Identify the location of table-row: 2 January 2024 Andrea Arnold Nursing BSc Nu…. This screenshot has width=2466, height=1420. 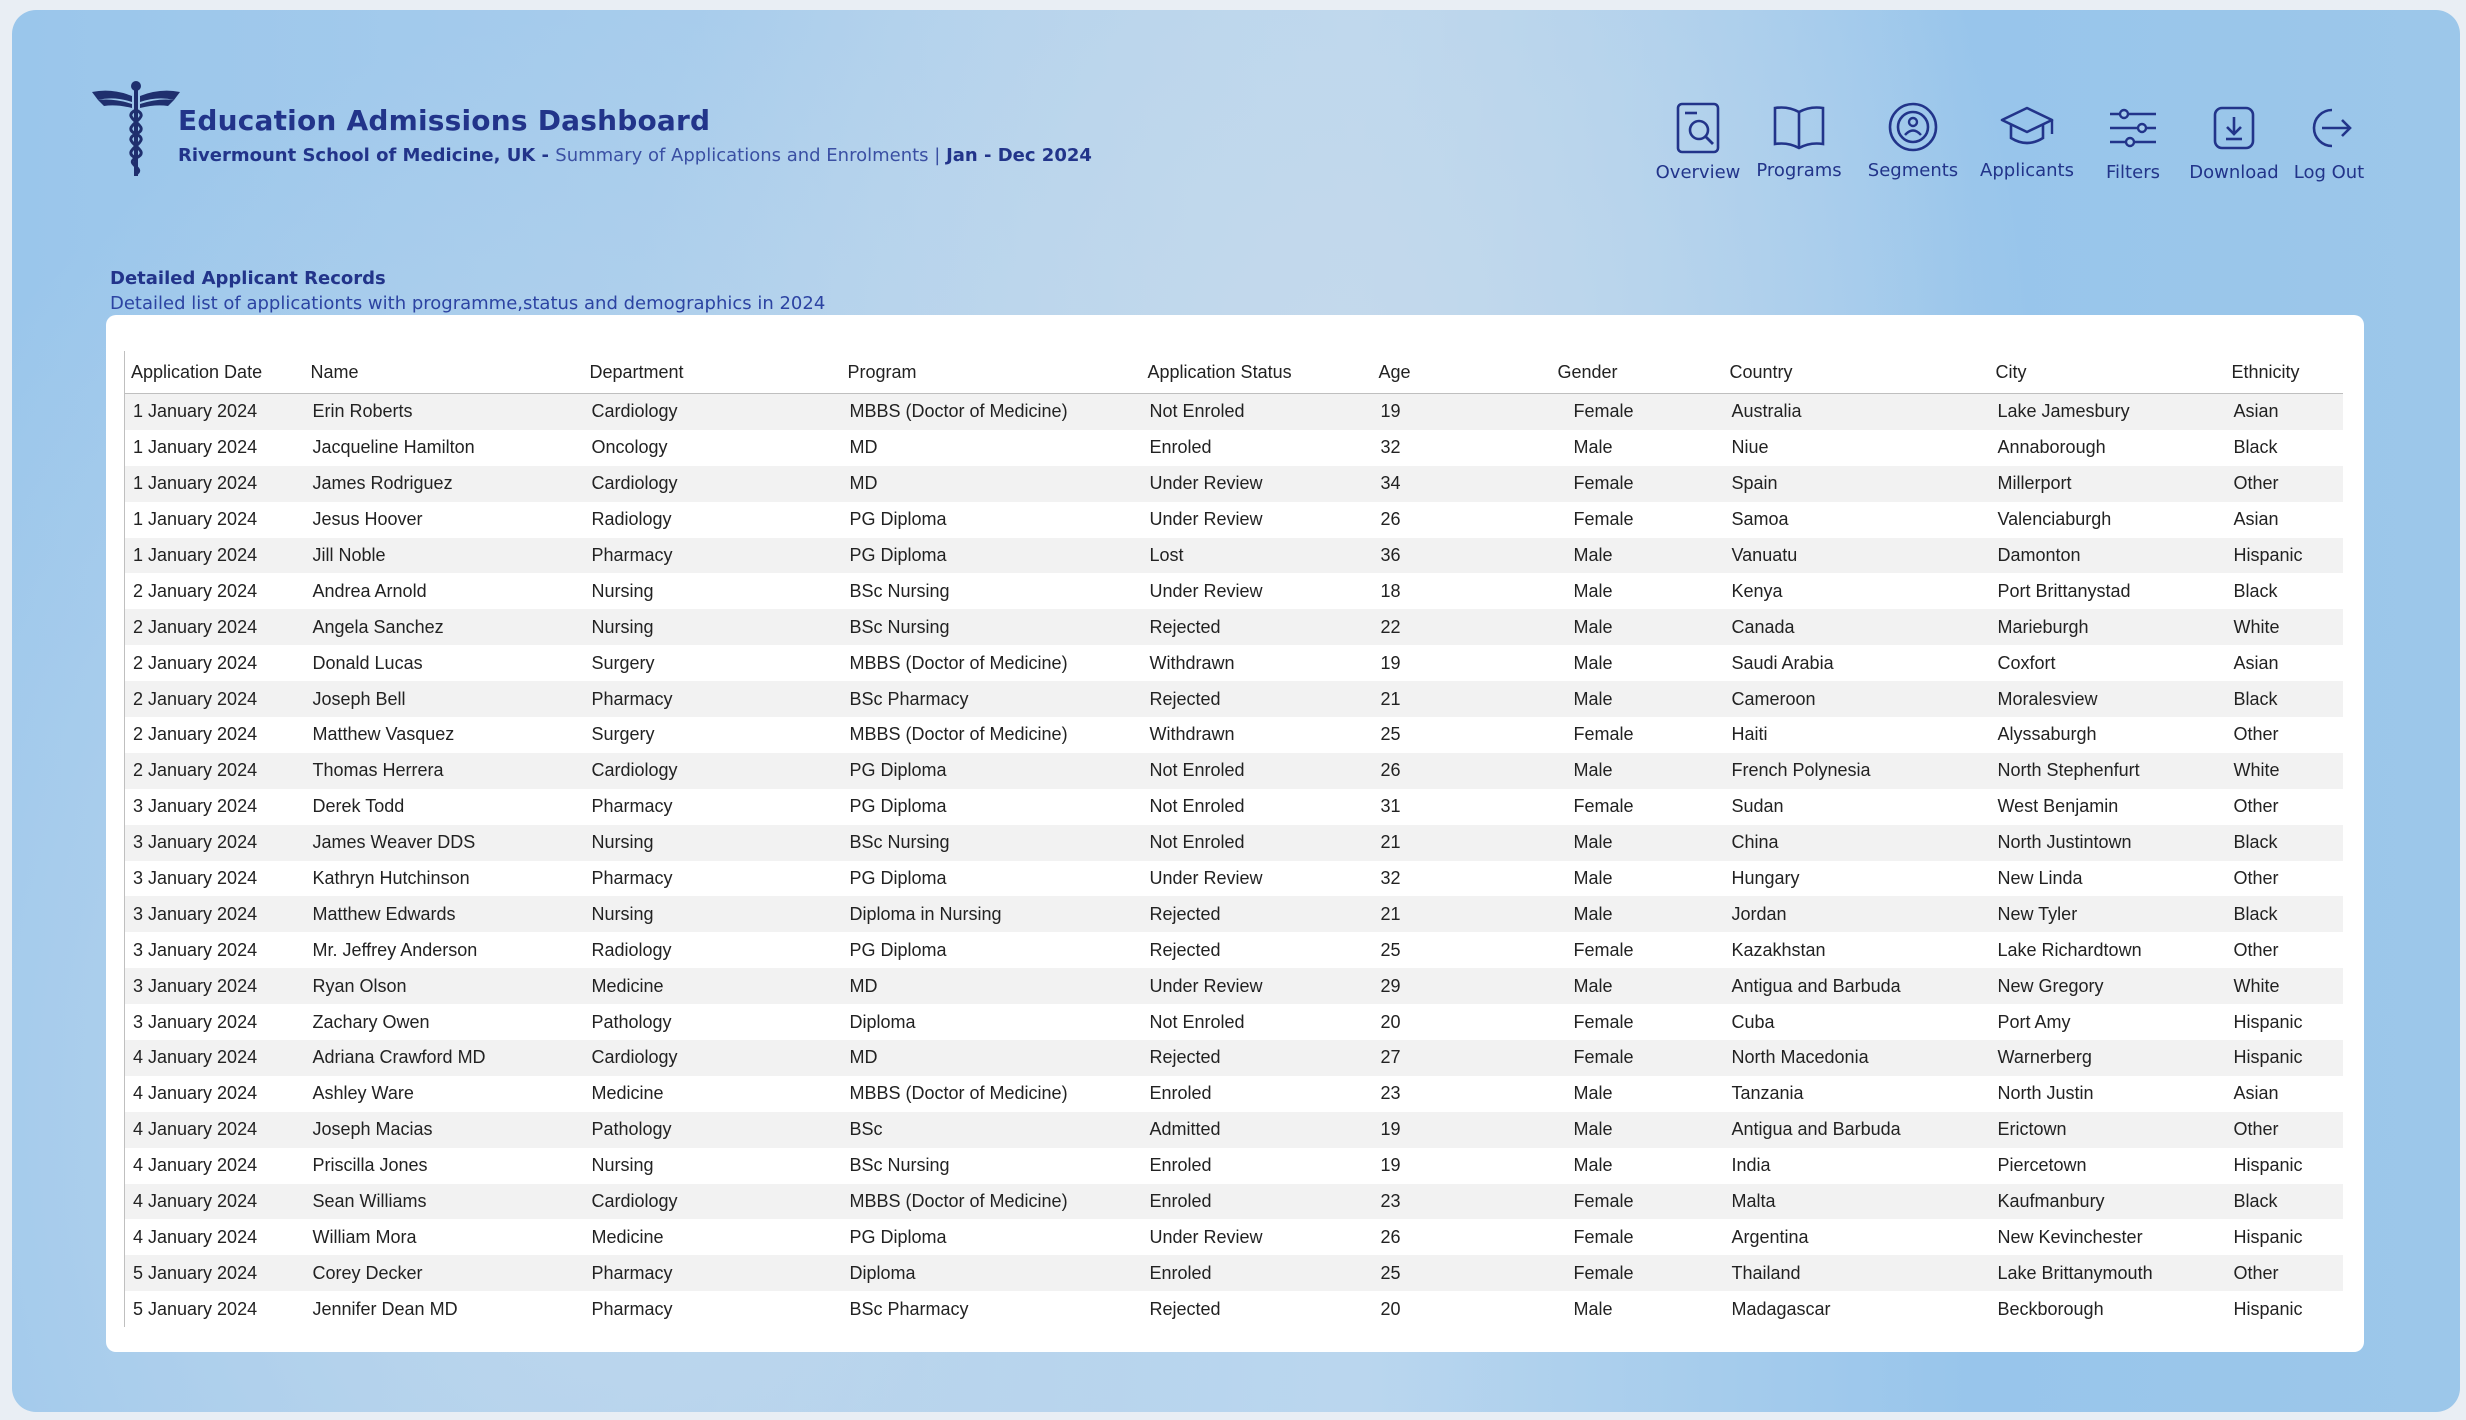
(1233, 591).